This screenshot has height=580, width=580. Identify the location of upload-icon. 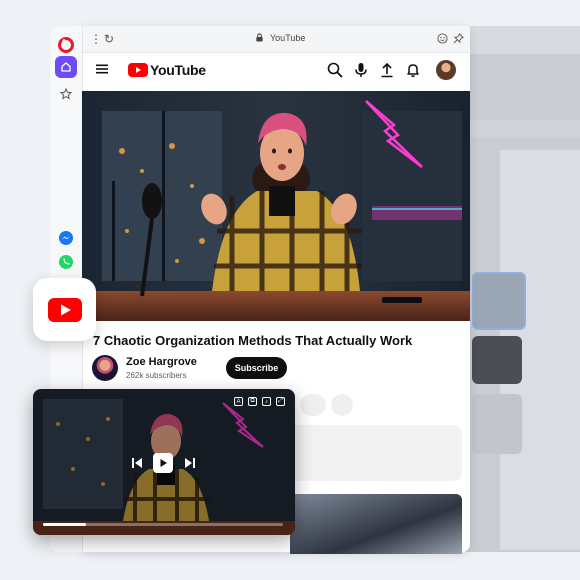
(387, 70).